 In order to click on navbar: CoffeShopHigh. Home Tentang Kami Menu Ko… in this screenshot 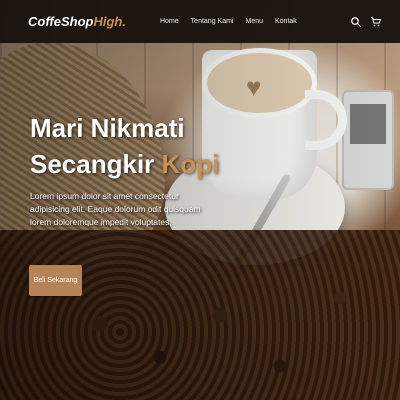, I will do `click(200, 21)`.